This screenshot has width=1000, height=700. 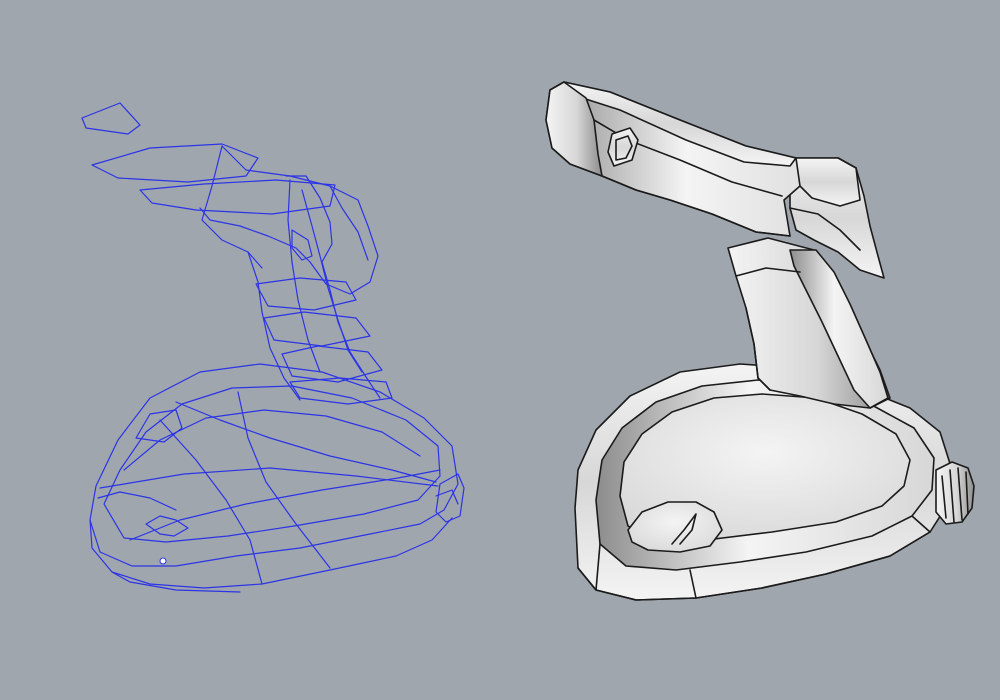 I want to click on wire-base-rim, so click(x=272, y=440).